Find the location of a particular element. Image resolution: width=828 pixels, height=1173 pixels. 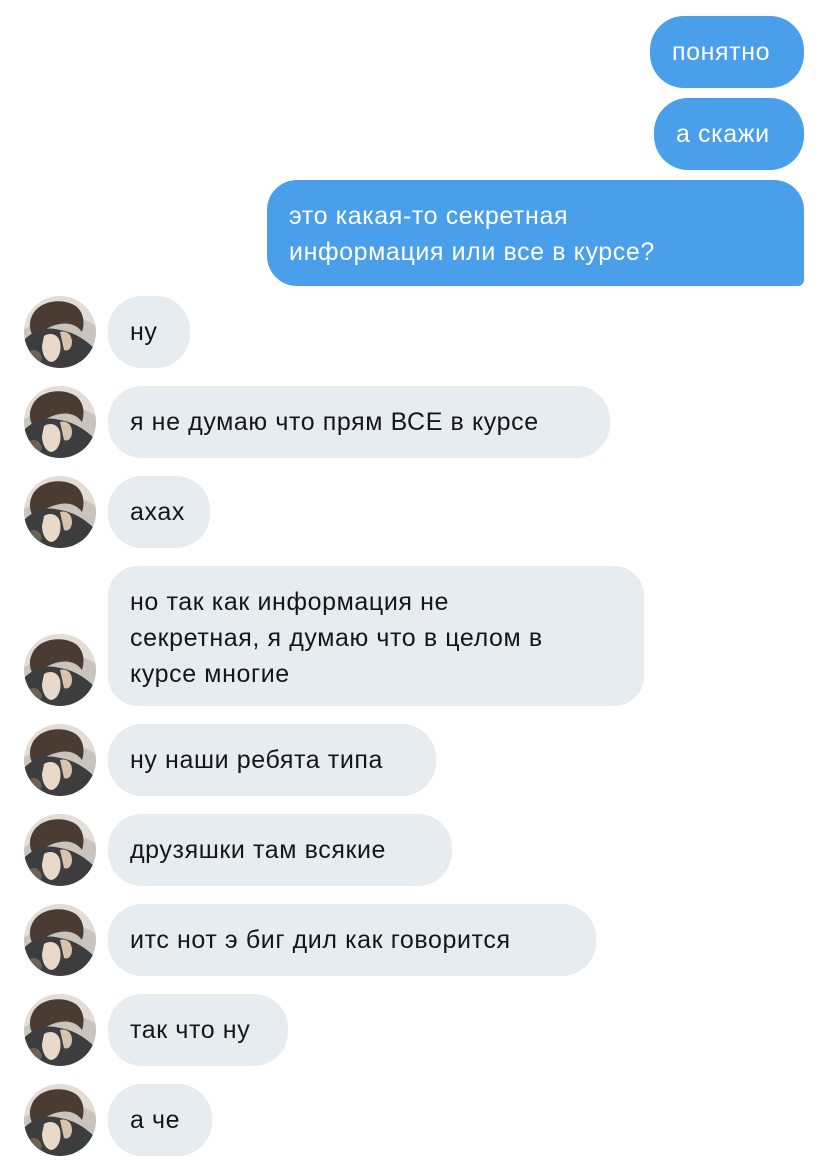

incoming-message: ну is located at coordinates (149, 332).